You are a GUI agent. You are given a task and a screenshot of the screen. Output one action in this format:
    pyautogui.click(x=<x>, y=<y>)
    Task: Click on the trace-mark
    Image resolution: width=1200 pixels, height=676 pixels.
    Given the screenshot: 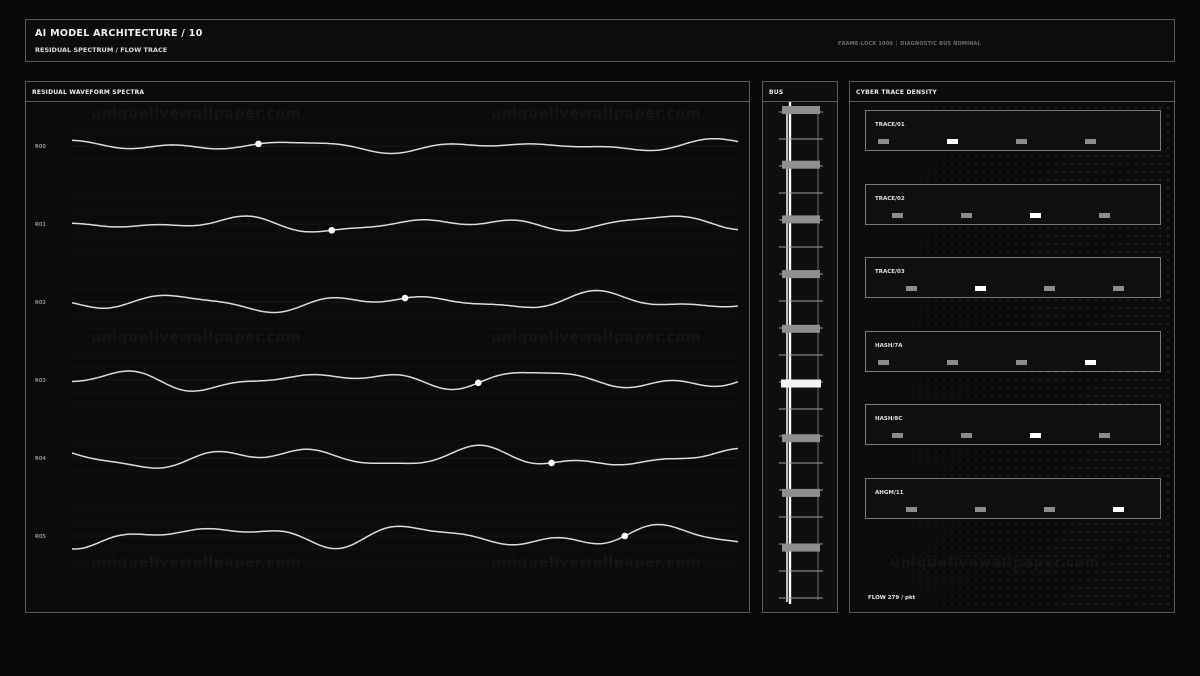 What is the action you would take?
    pyautogui.click(x=883, y=141)
    